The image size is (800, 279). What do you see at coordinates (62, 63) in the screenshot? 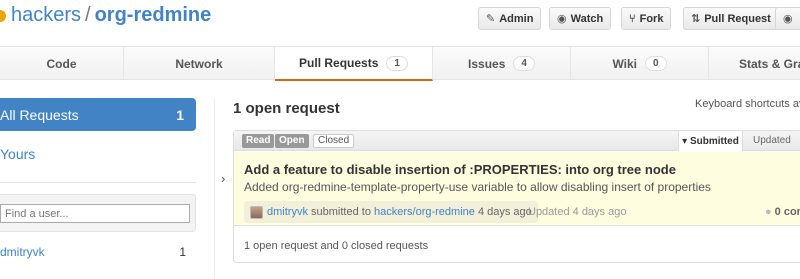
I see `tab-code: Code` at bounding box center [62, 63].